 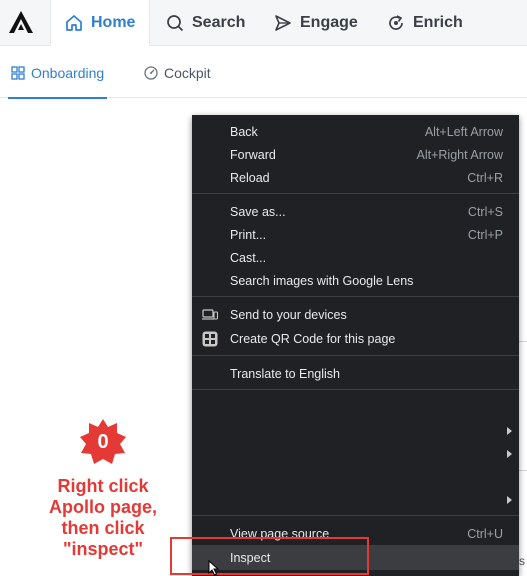 What do you see at coordinates (269, 556) in the screenshot?
I see `inspect-highlight-box` at bounding box center [269, 556].